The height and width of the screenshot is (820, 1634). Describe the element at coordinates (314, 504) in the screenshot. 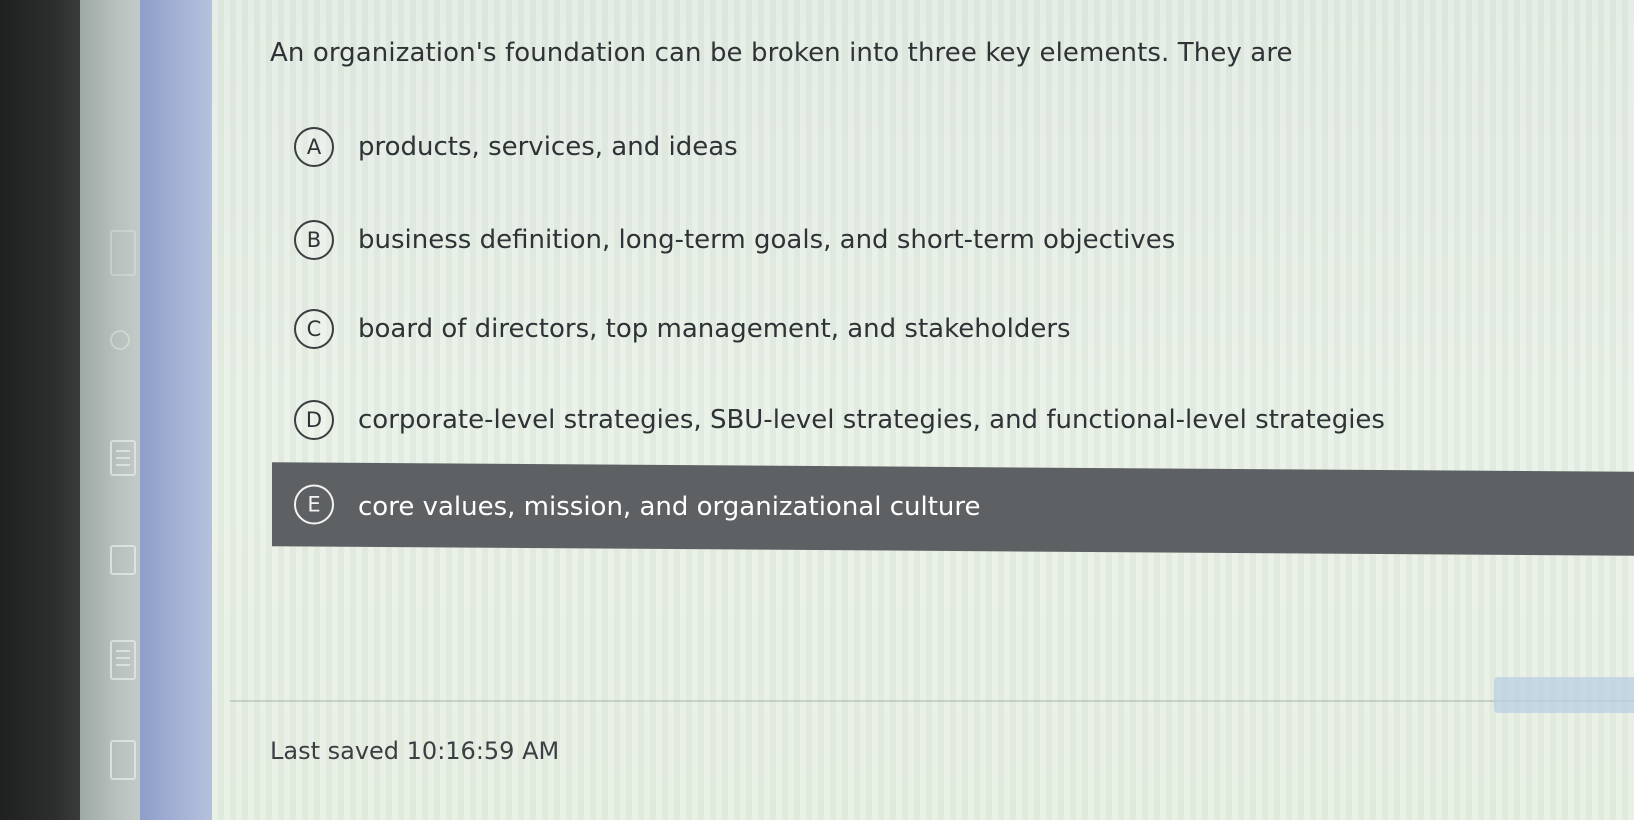

I see `option-e-letter: E` at that location.